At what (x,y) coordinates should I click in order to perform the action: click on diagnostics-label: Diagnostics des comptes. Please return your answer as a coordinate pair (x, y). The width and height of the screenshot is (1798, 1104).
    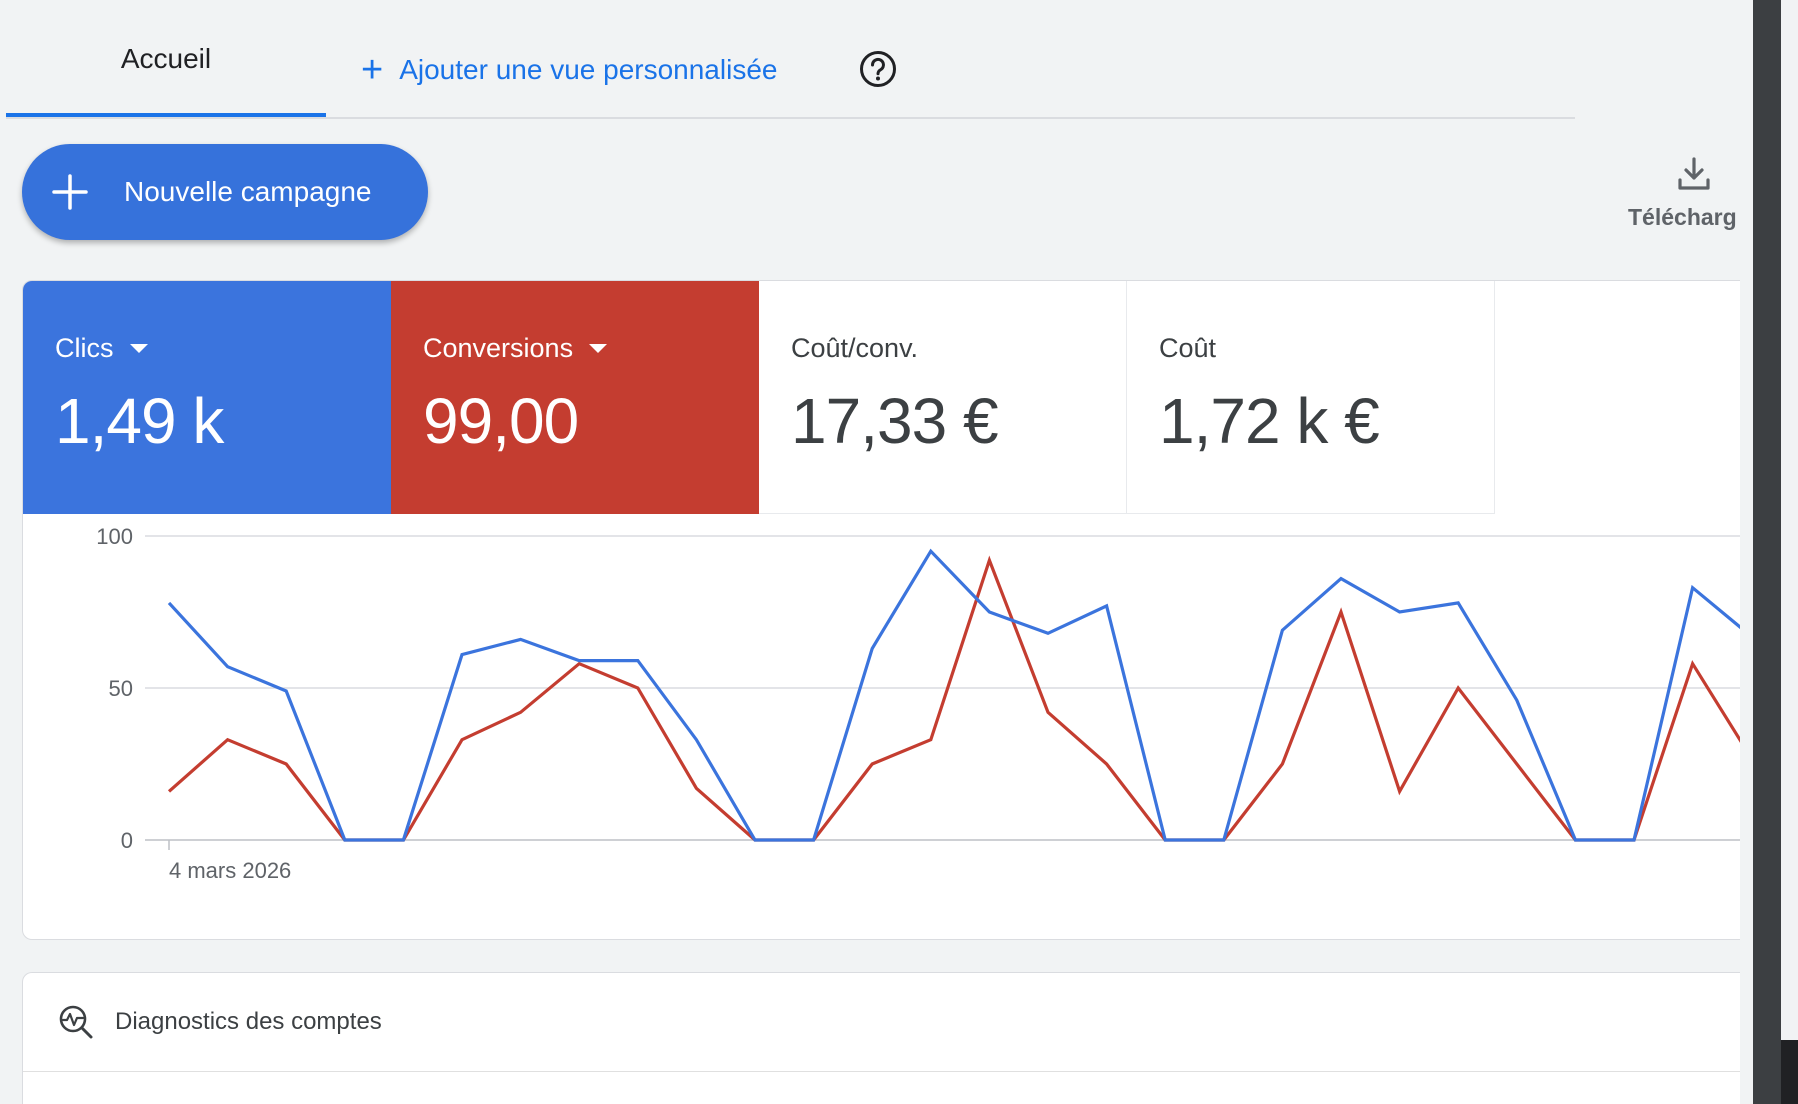
    Looking at the image, I should click on (248, 1021).